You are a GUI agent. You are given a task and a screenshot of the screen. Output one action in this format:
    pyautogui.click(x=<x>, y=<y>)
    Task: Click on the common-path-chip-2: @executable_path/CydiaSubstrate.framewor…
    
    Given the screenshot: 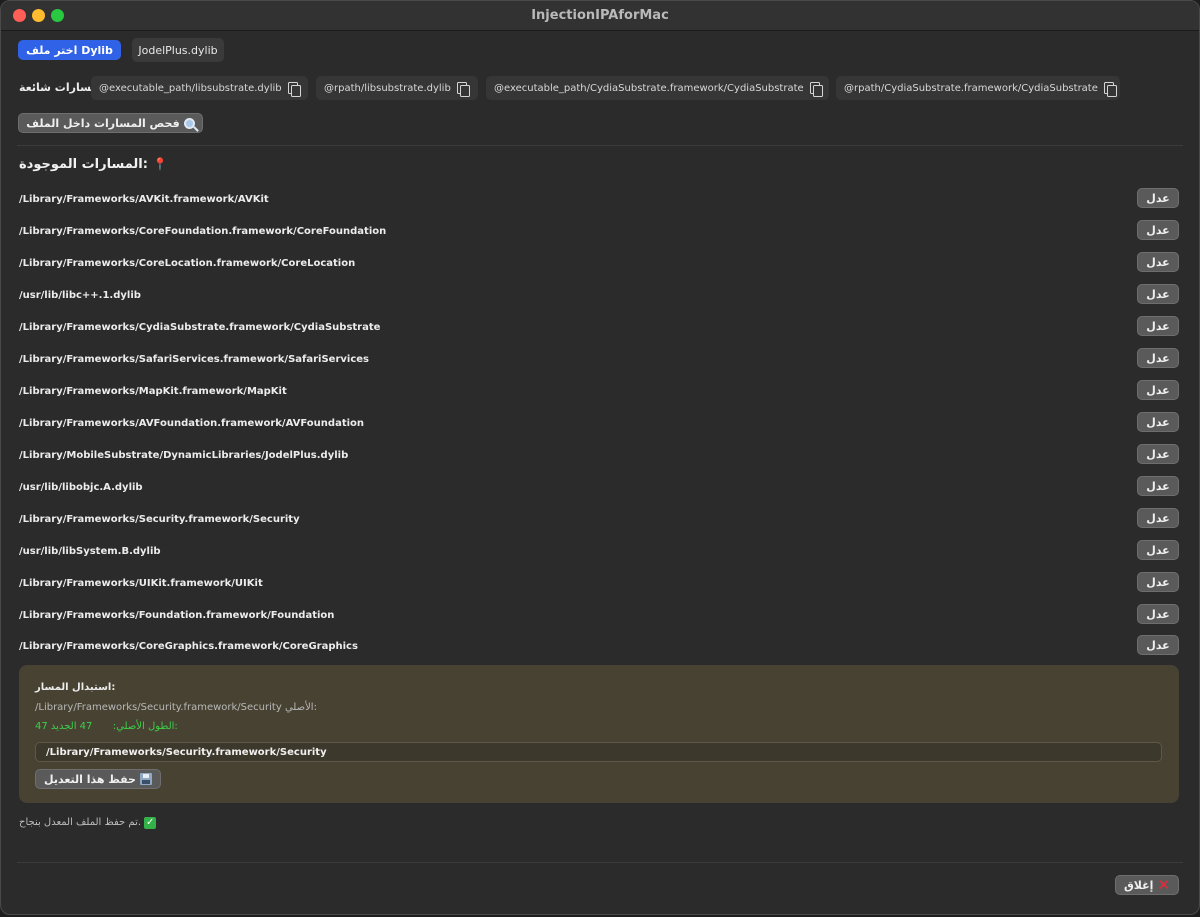 What is the action you would take?
    pyautogui.click(x=657, y=88)
    